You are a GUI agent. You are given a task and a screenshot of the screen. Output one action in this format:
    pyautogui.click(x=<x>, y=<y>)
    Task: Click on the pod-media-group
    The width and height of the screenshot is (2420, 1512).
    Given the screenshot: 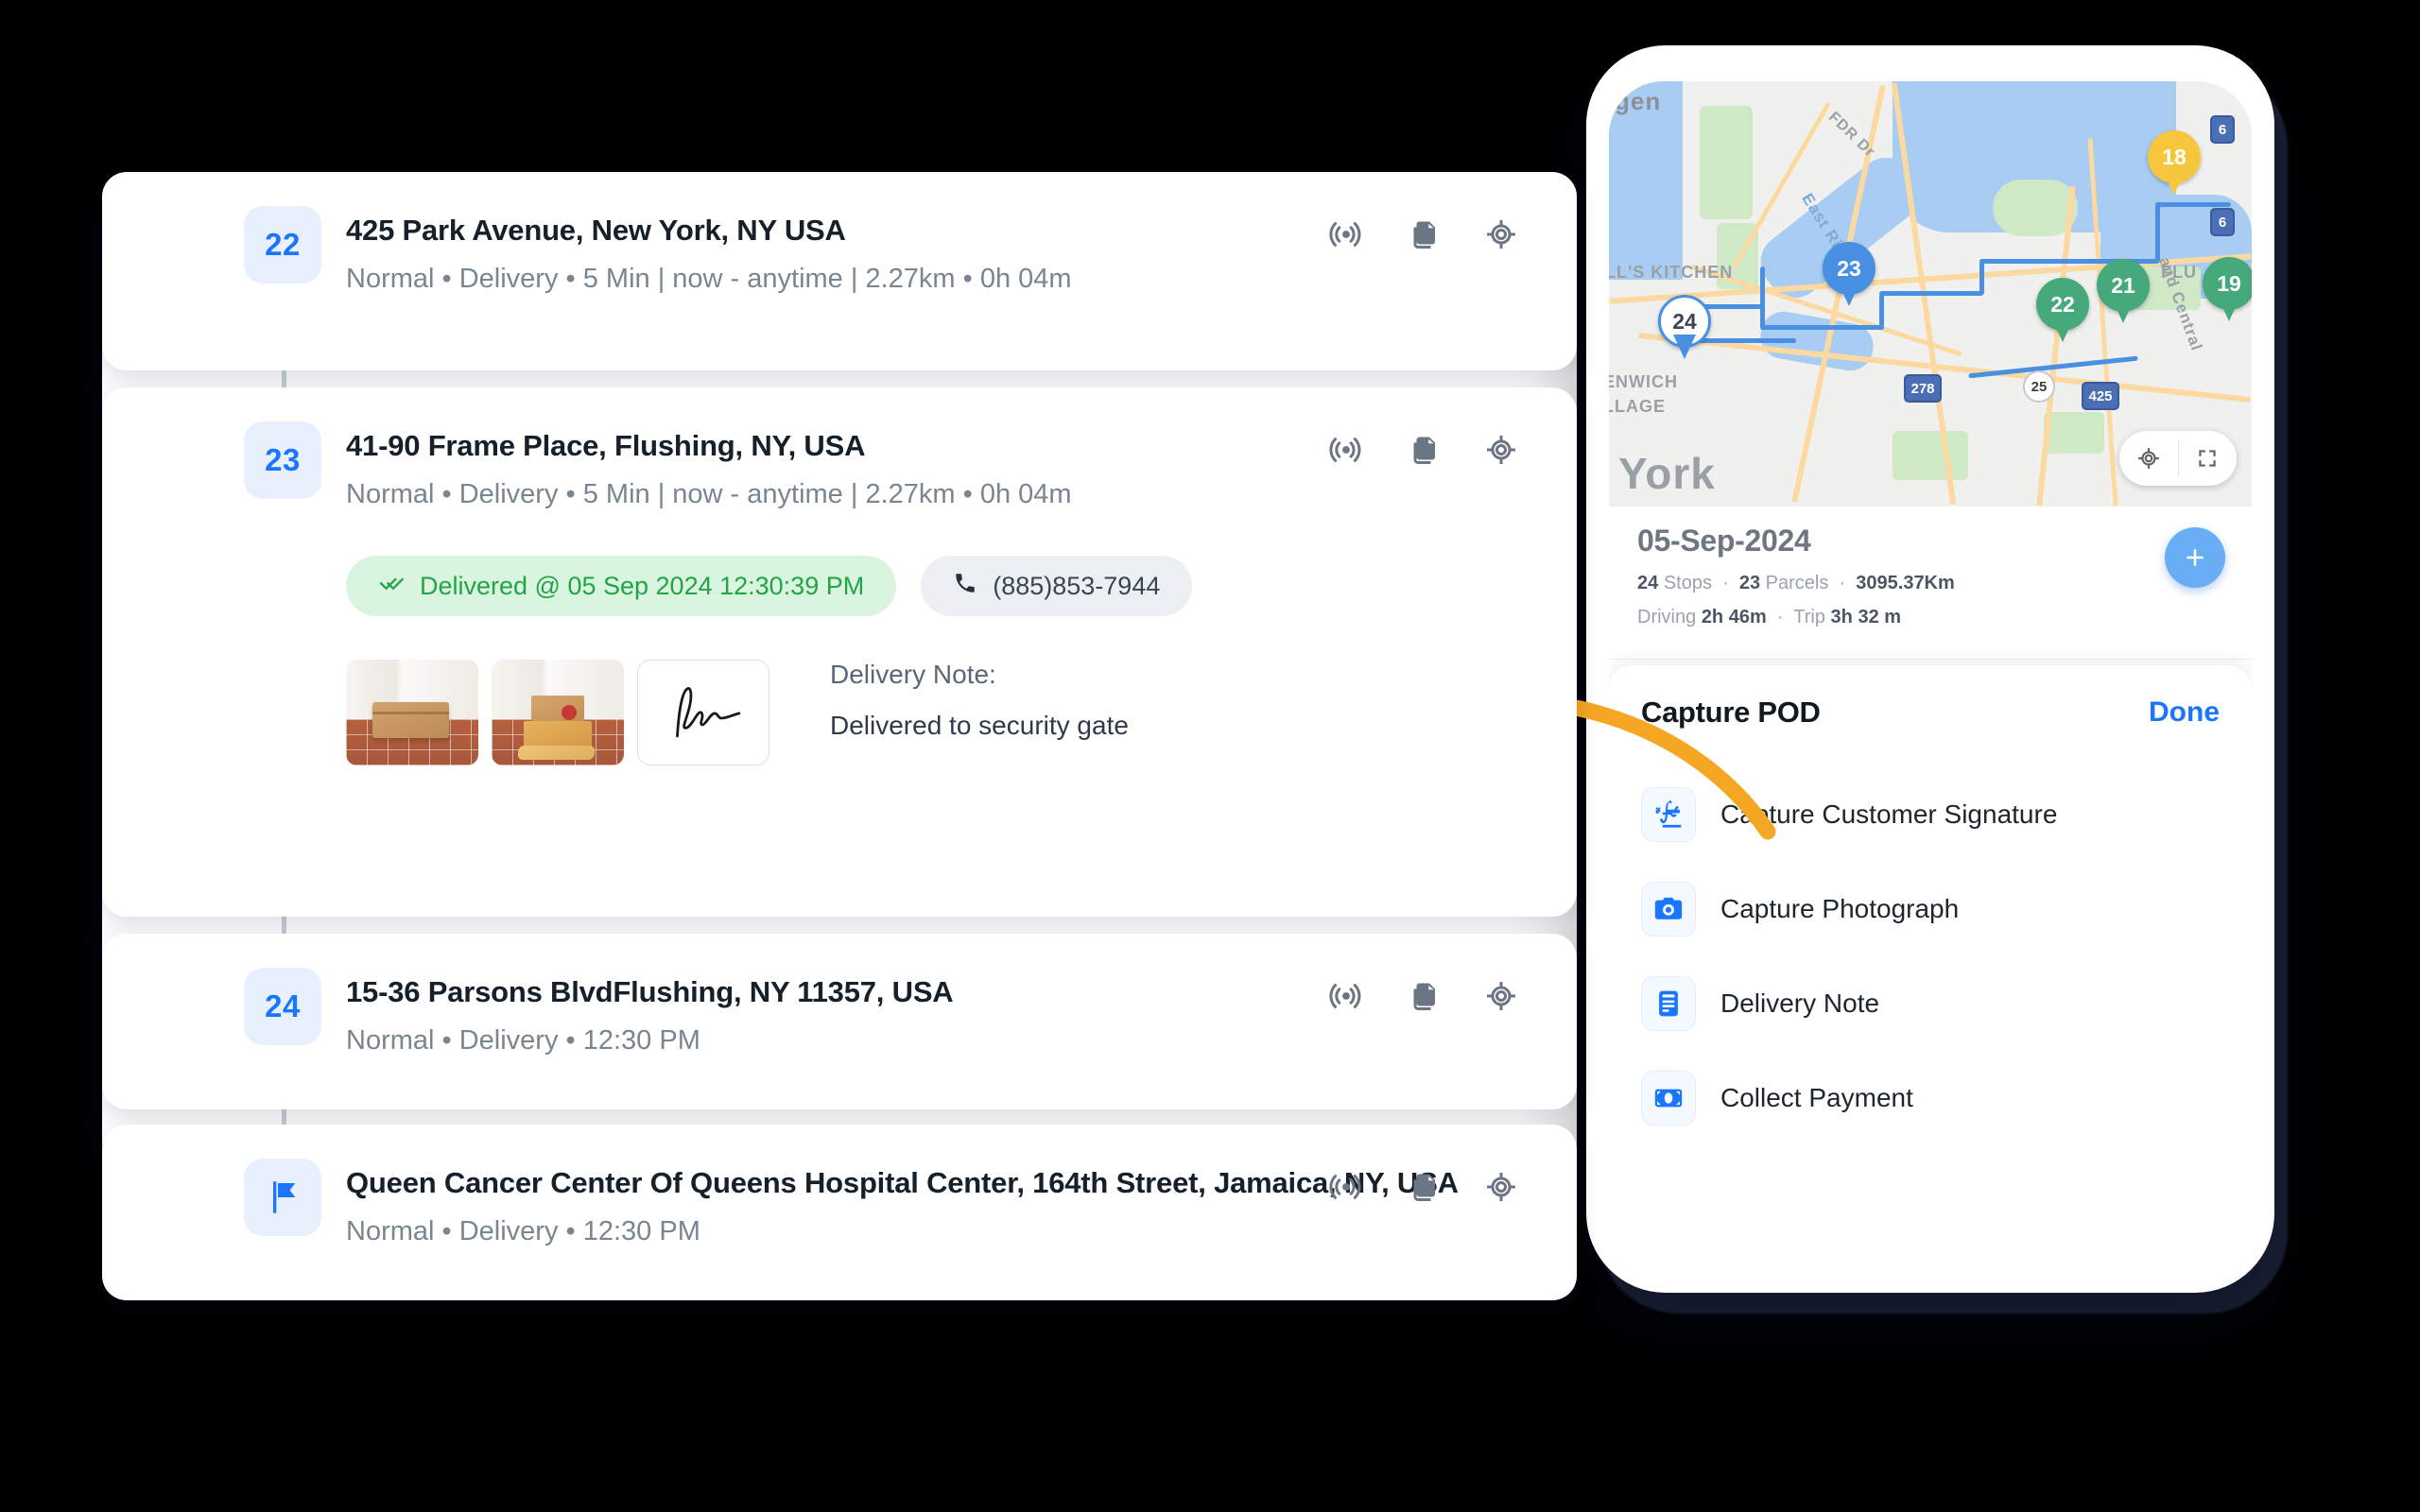 What is the action you would take?
    pyautogui.click(x=557, y=712)
    